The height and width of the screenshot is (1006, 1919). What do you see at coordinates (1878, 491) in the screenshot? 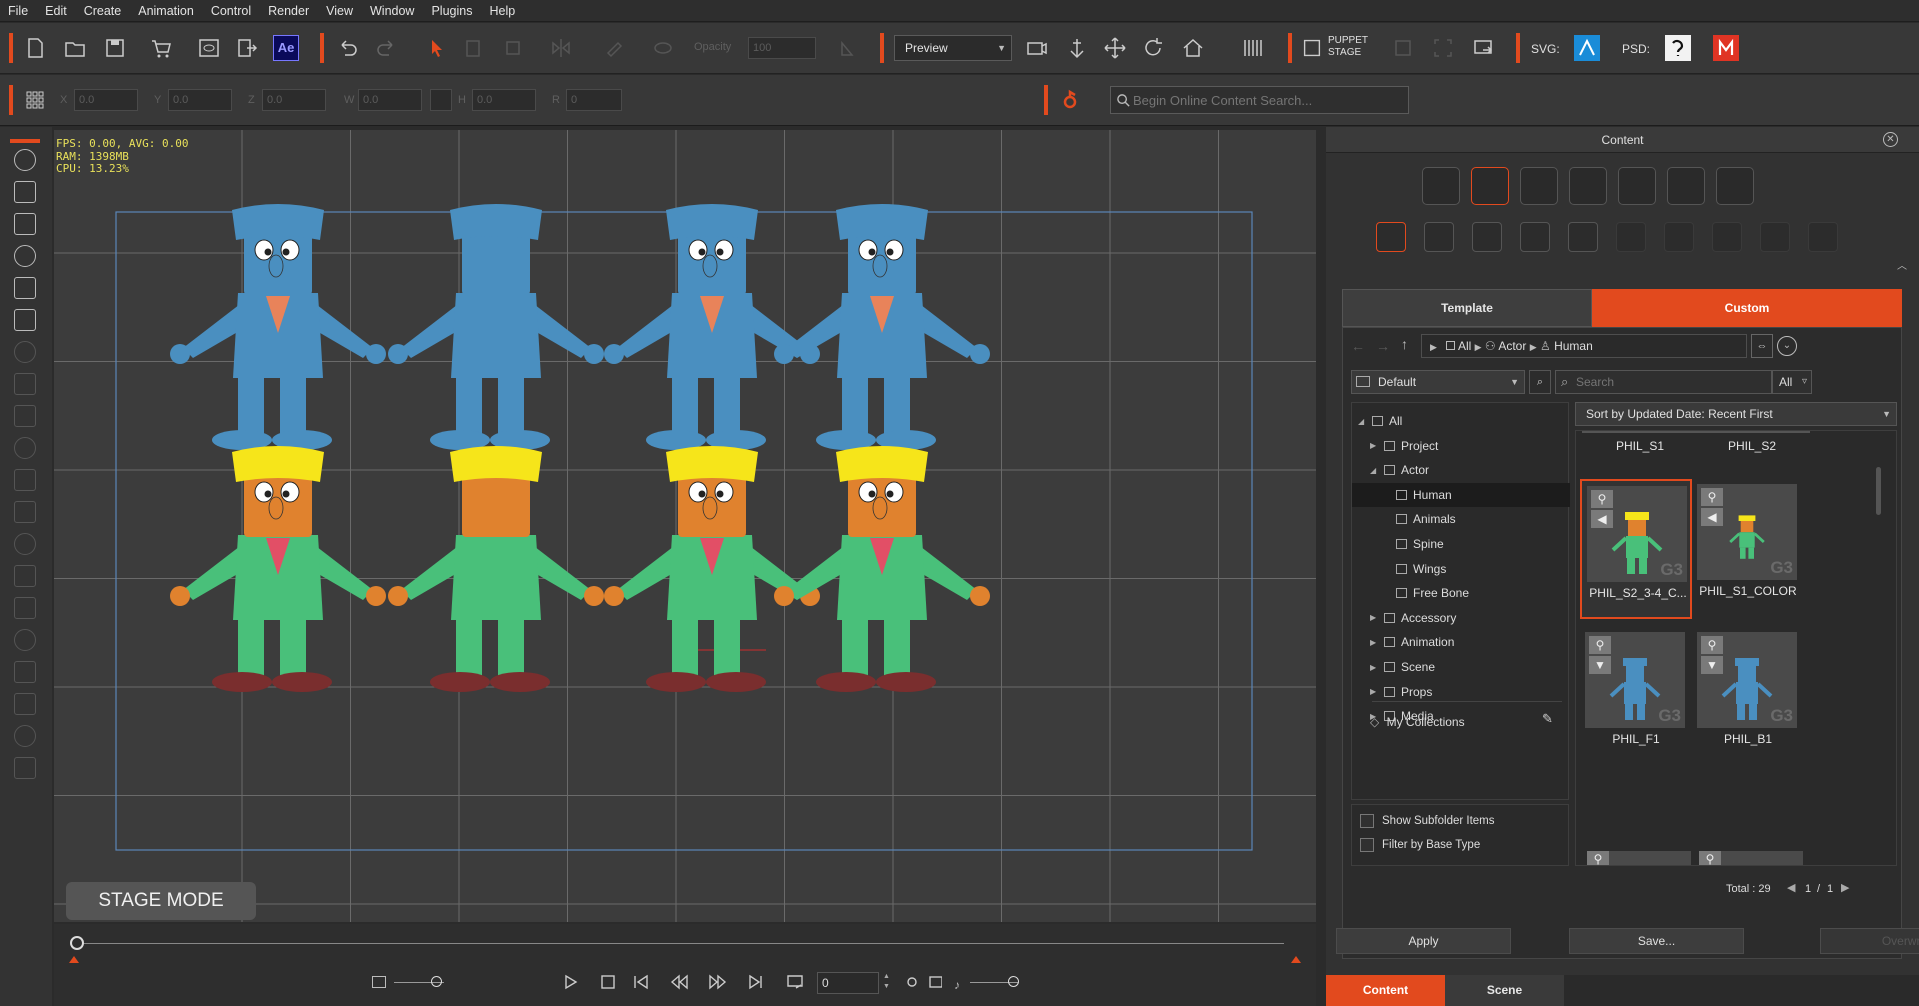
I see `grid-scrollbar` at bounding box center [1878, 491].